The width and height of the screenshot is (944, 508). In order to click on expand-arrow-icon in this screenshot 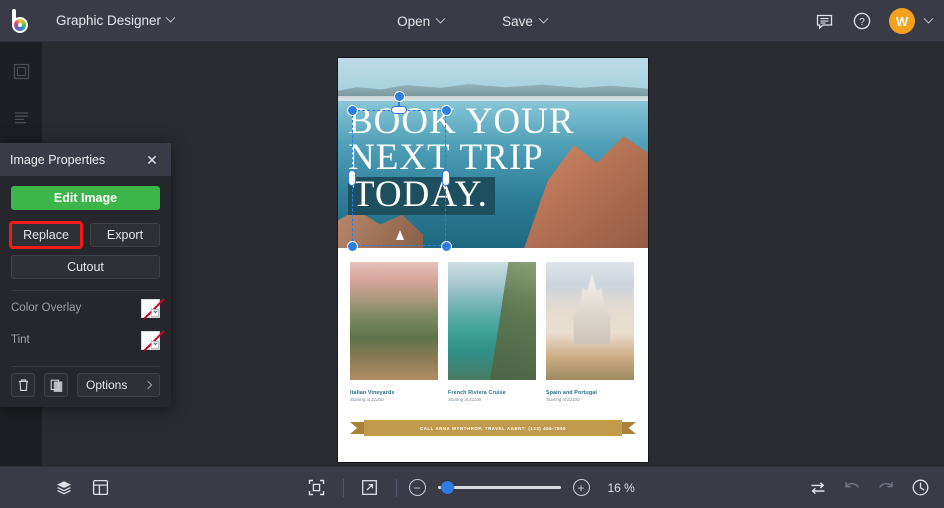, I will do `click(369, 487)`.